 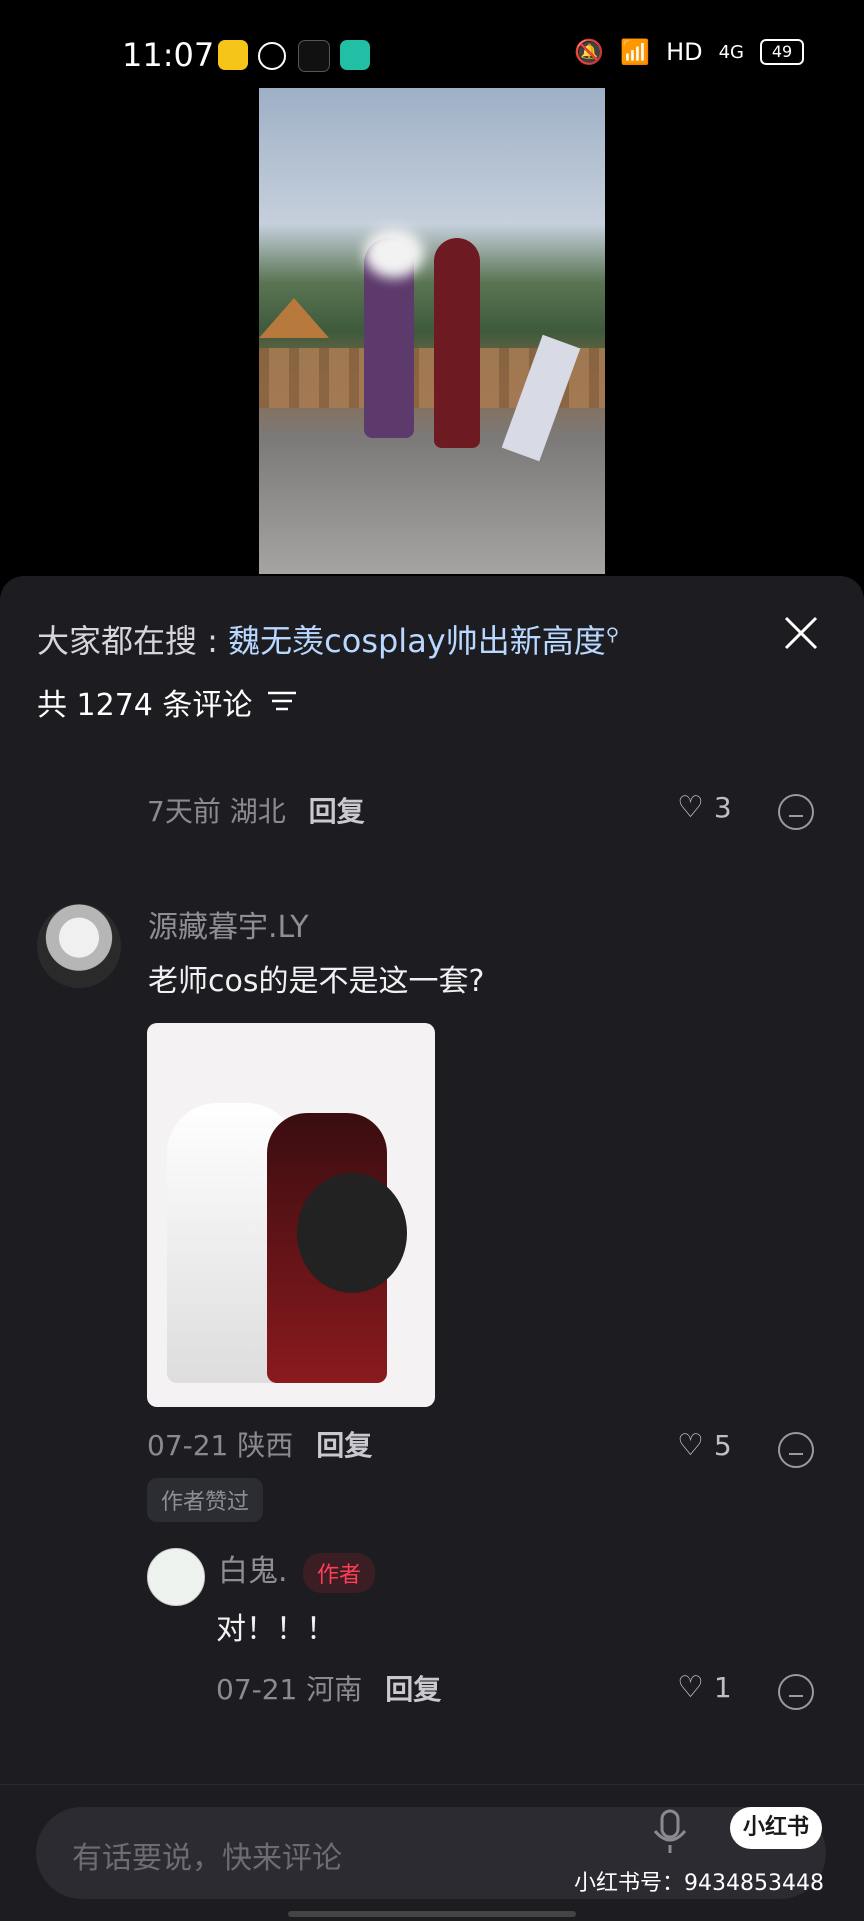 I want to click on comment-username: 源藏暮宇.LY, so click(x=228, y=924).